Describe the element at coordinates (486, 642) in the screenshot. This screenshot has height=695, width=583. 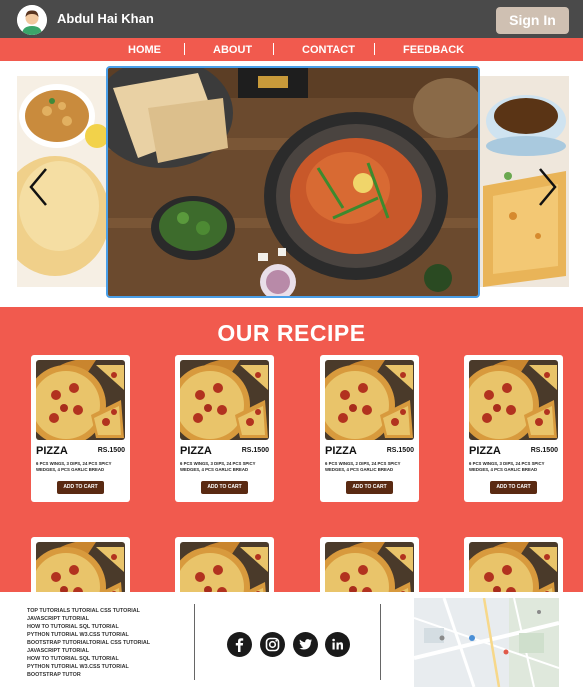
I see `location-map` at that location.